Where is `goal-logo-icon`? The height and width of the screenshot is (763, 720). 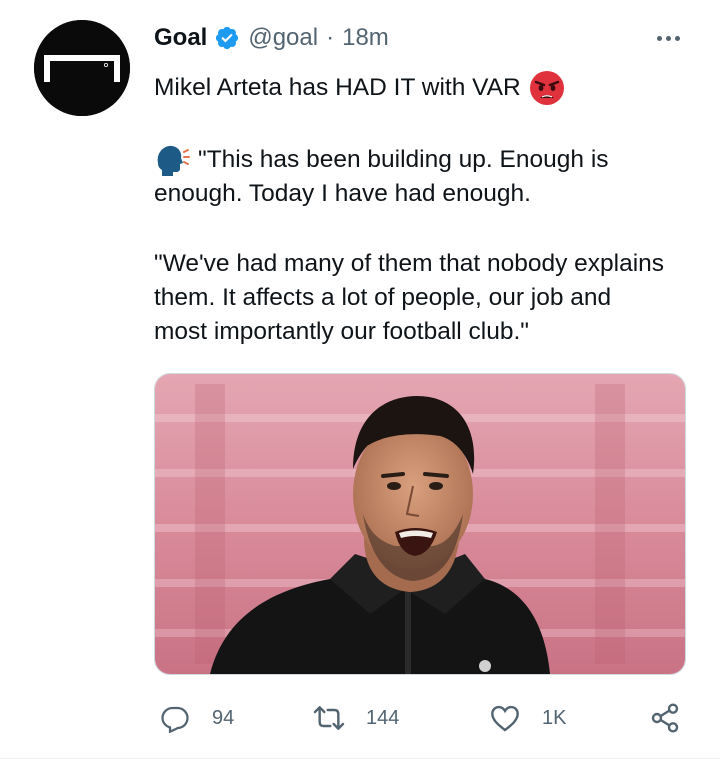 goal-logo-icon is located at coordinates (82, 68).